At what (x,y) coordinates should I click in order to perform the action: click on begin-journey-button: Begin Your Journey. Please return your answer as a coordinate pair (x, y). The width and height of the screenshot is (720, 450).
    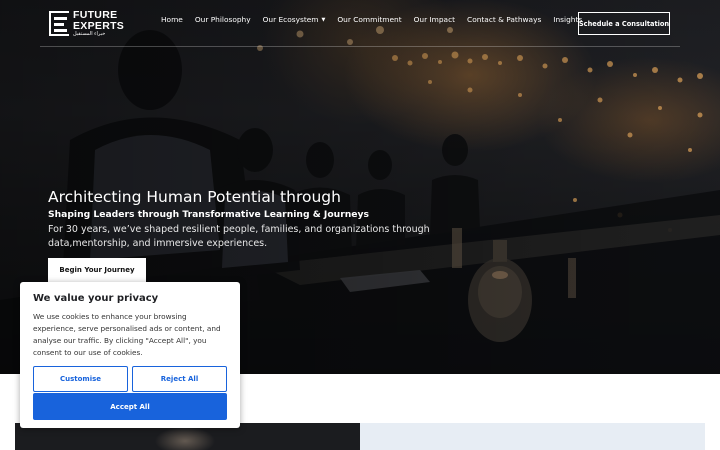
    Looking at the image, I should click on (97, 270).